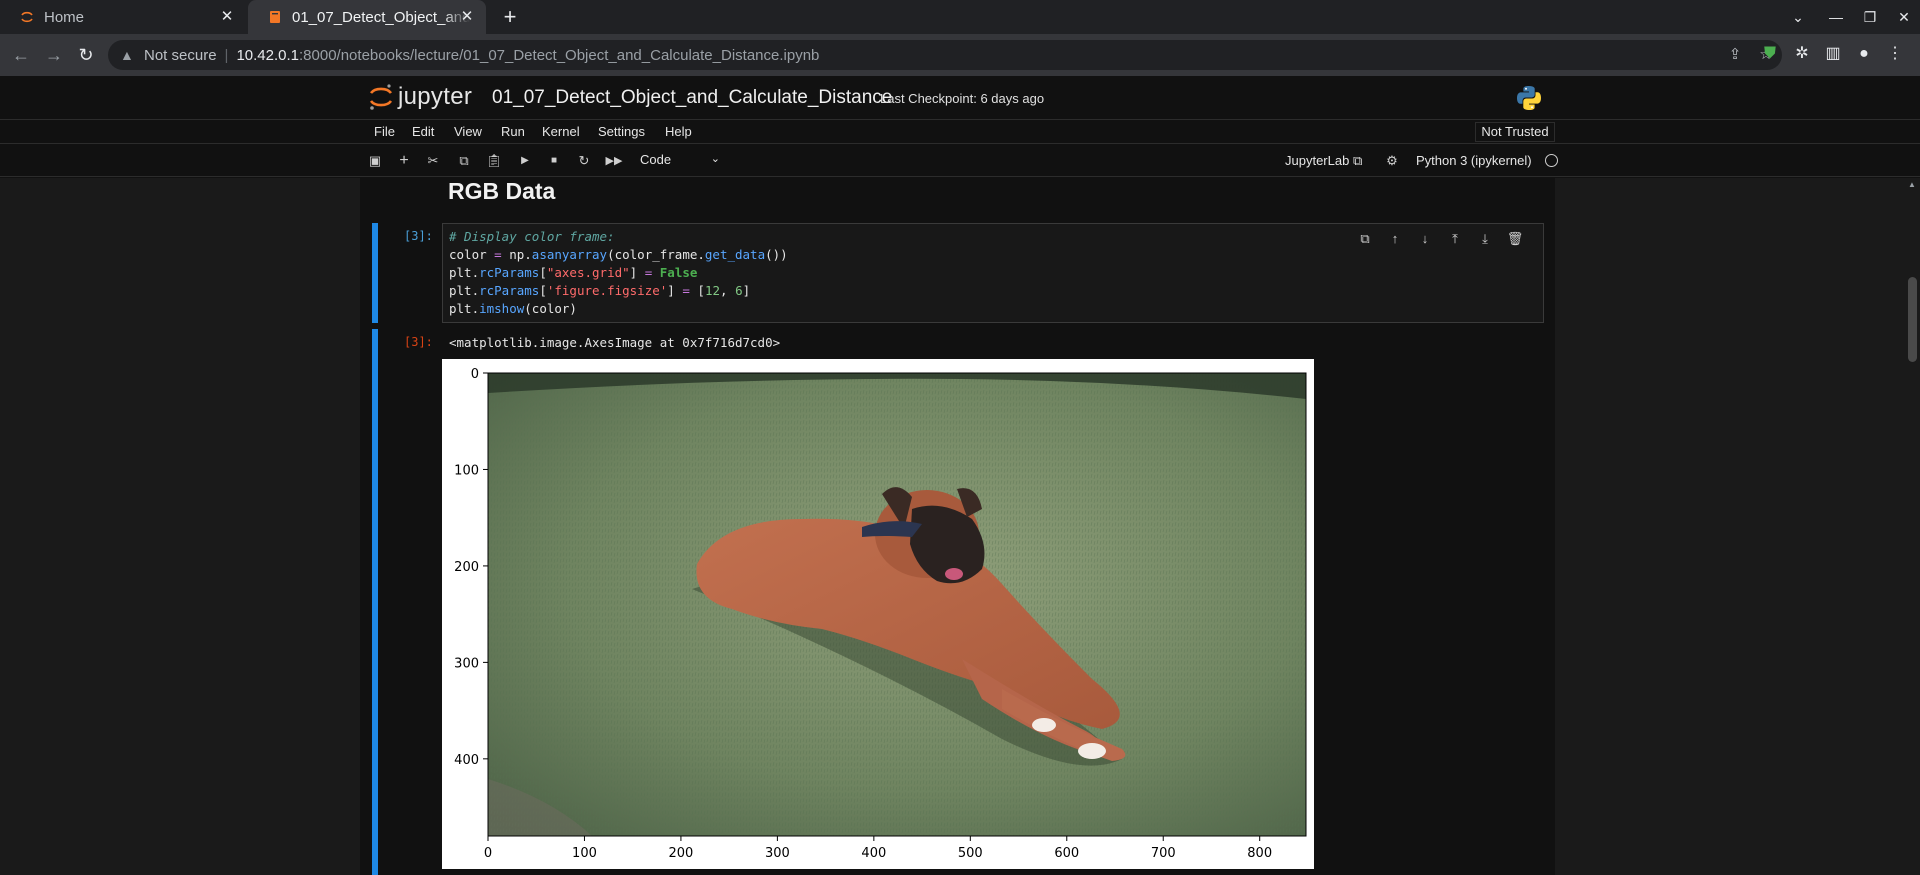 The height and width of the screenshot is (875, 1920). What do you see at coordinates (268, 55) in the screenshot?
I see `url-host: 10.42.0.1` at bounding box center [268, 55].